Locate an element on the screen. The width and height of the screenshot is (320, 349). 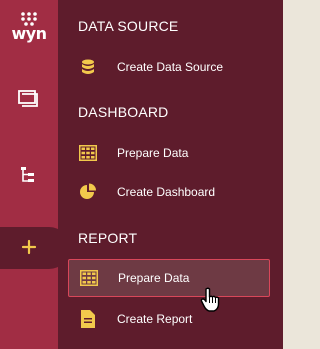
menu-item-label: Create Dashboard is located at coordinates (166, 192).